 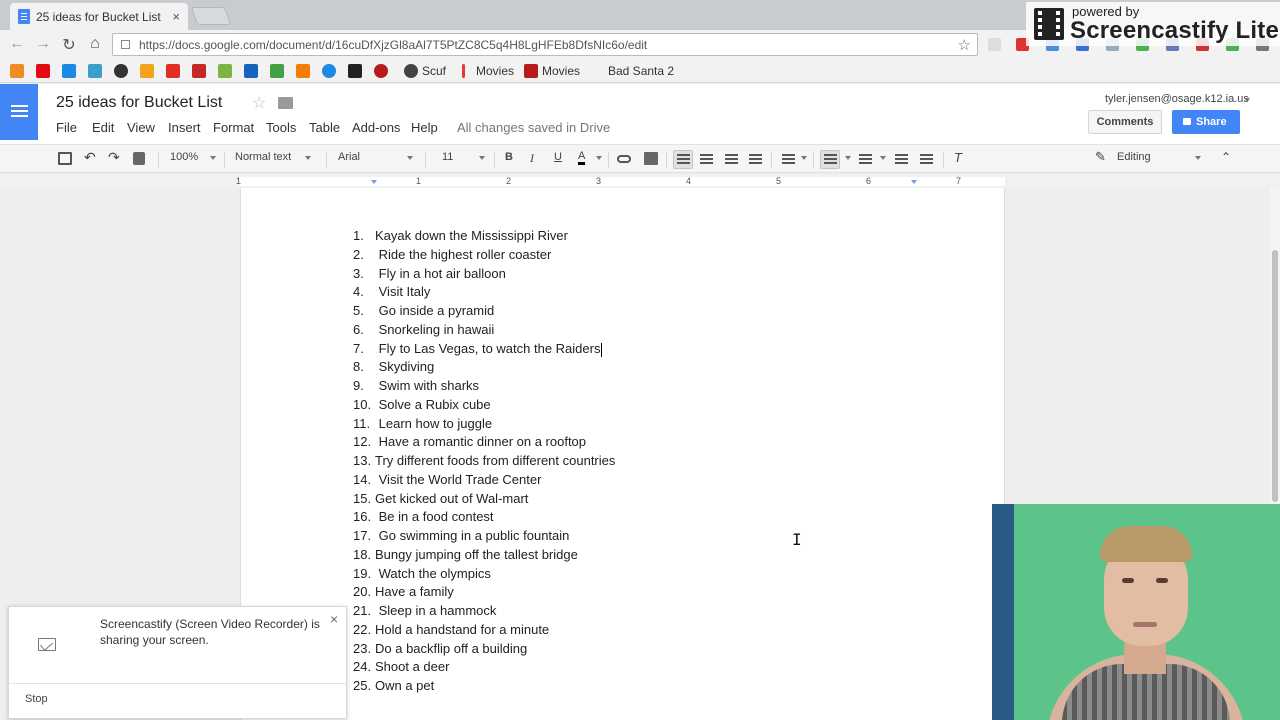 I want to click on list-item: 2. Ride the highest roller coaster, so click(x=452, y=254).